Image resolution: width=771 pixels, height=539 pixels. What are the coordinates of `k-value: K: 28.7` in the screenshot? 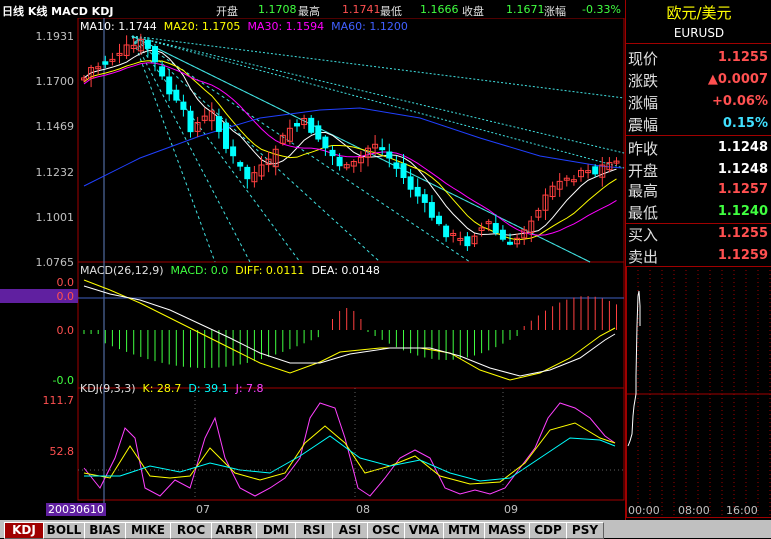 It's located at (162, 388).